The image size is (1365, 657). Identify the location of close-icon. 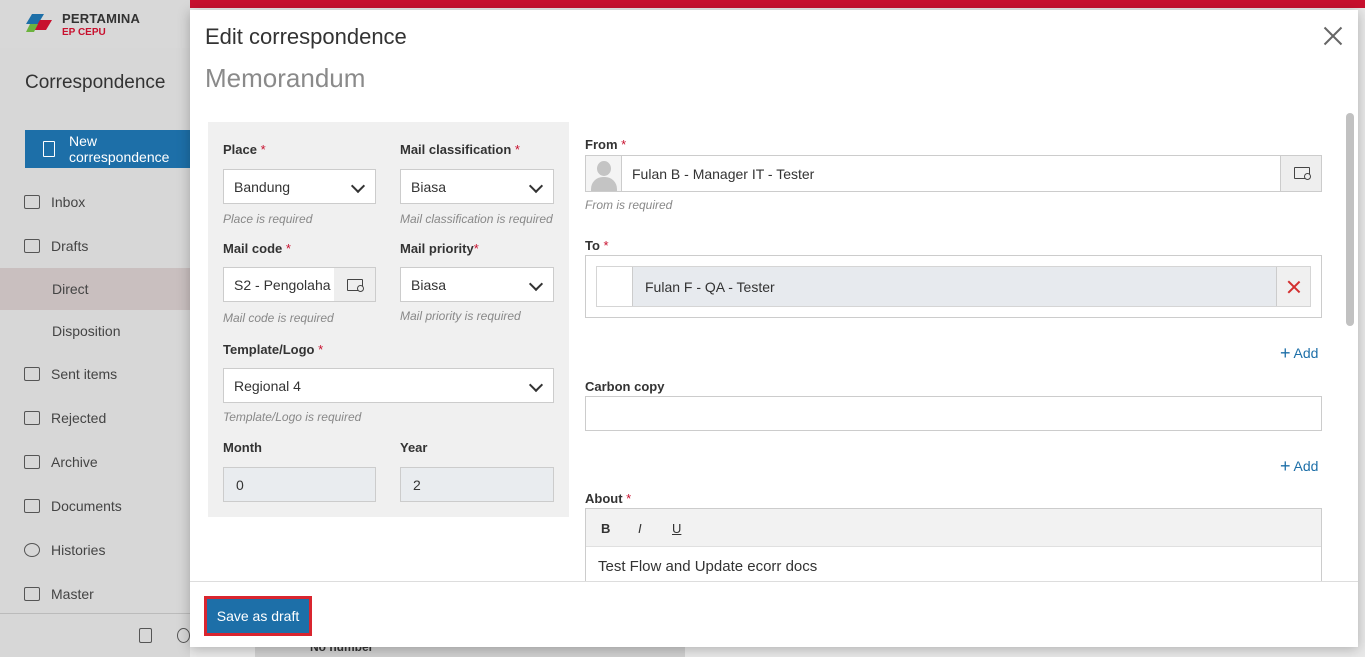
(1333, 36).